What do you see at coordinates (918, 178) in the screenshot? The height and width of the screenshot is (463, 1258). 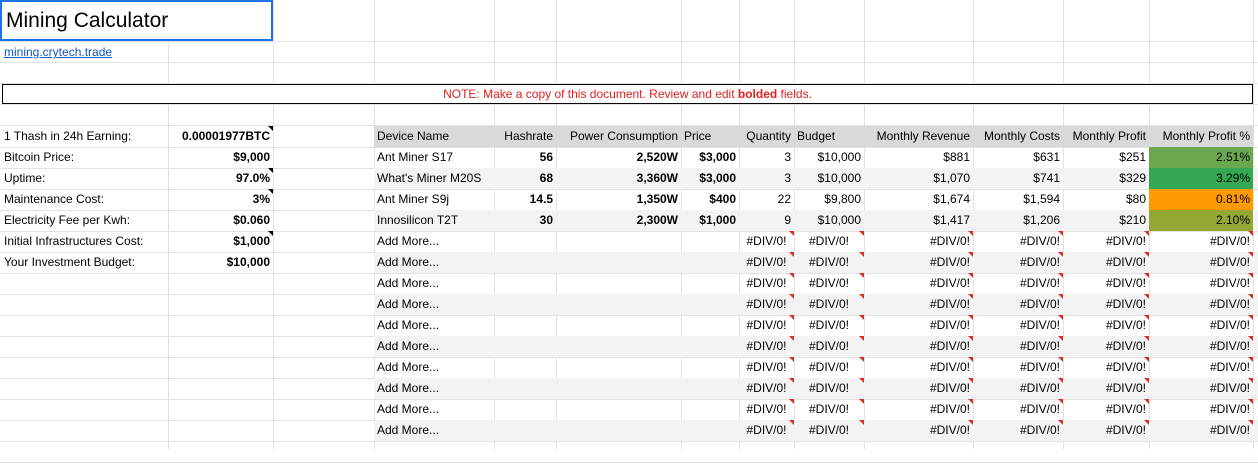 I see `table-cell: $1,070` at bounding box center [918, 178].